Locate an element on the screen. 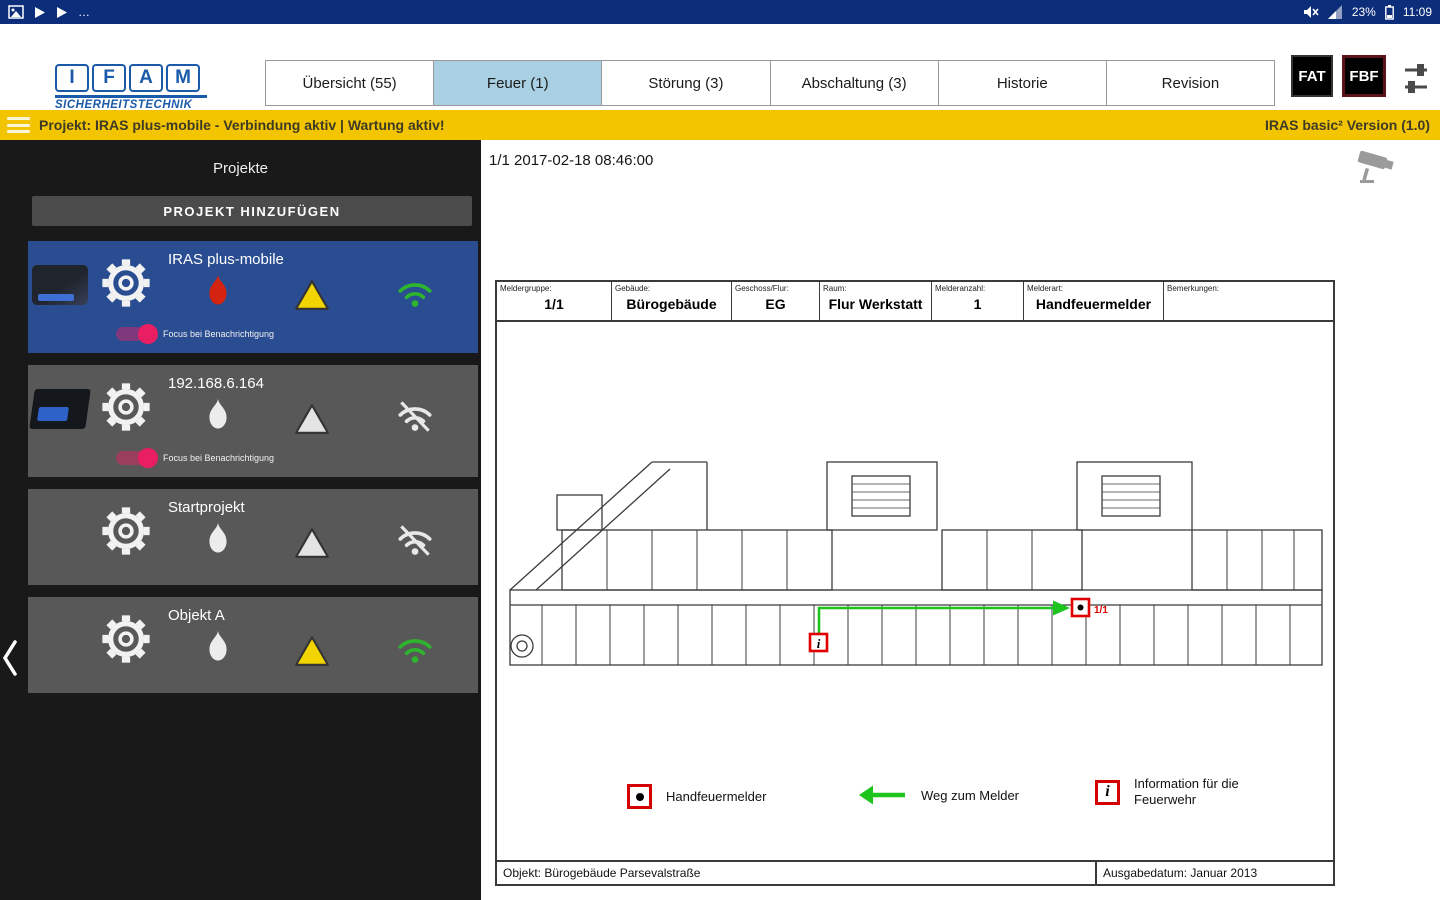 Image resolution: width=1440 pixels, height=900 pixels. android-status-bar: … 23% 11:09 is located at coordinates (720, 12).